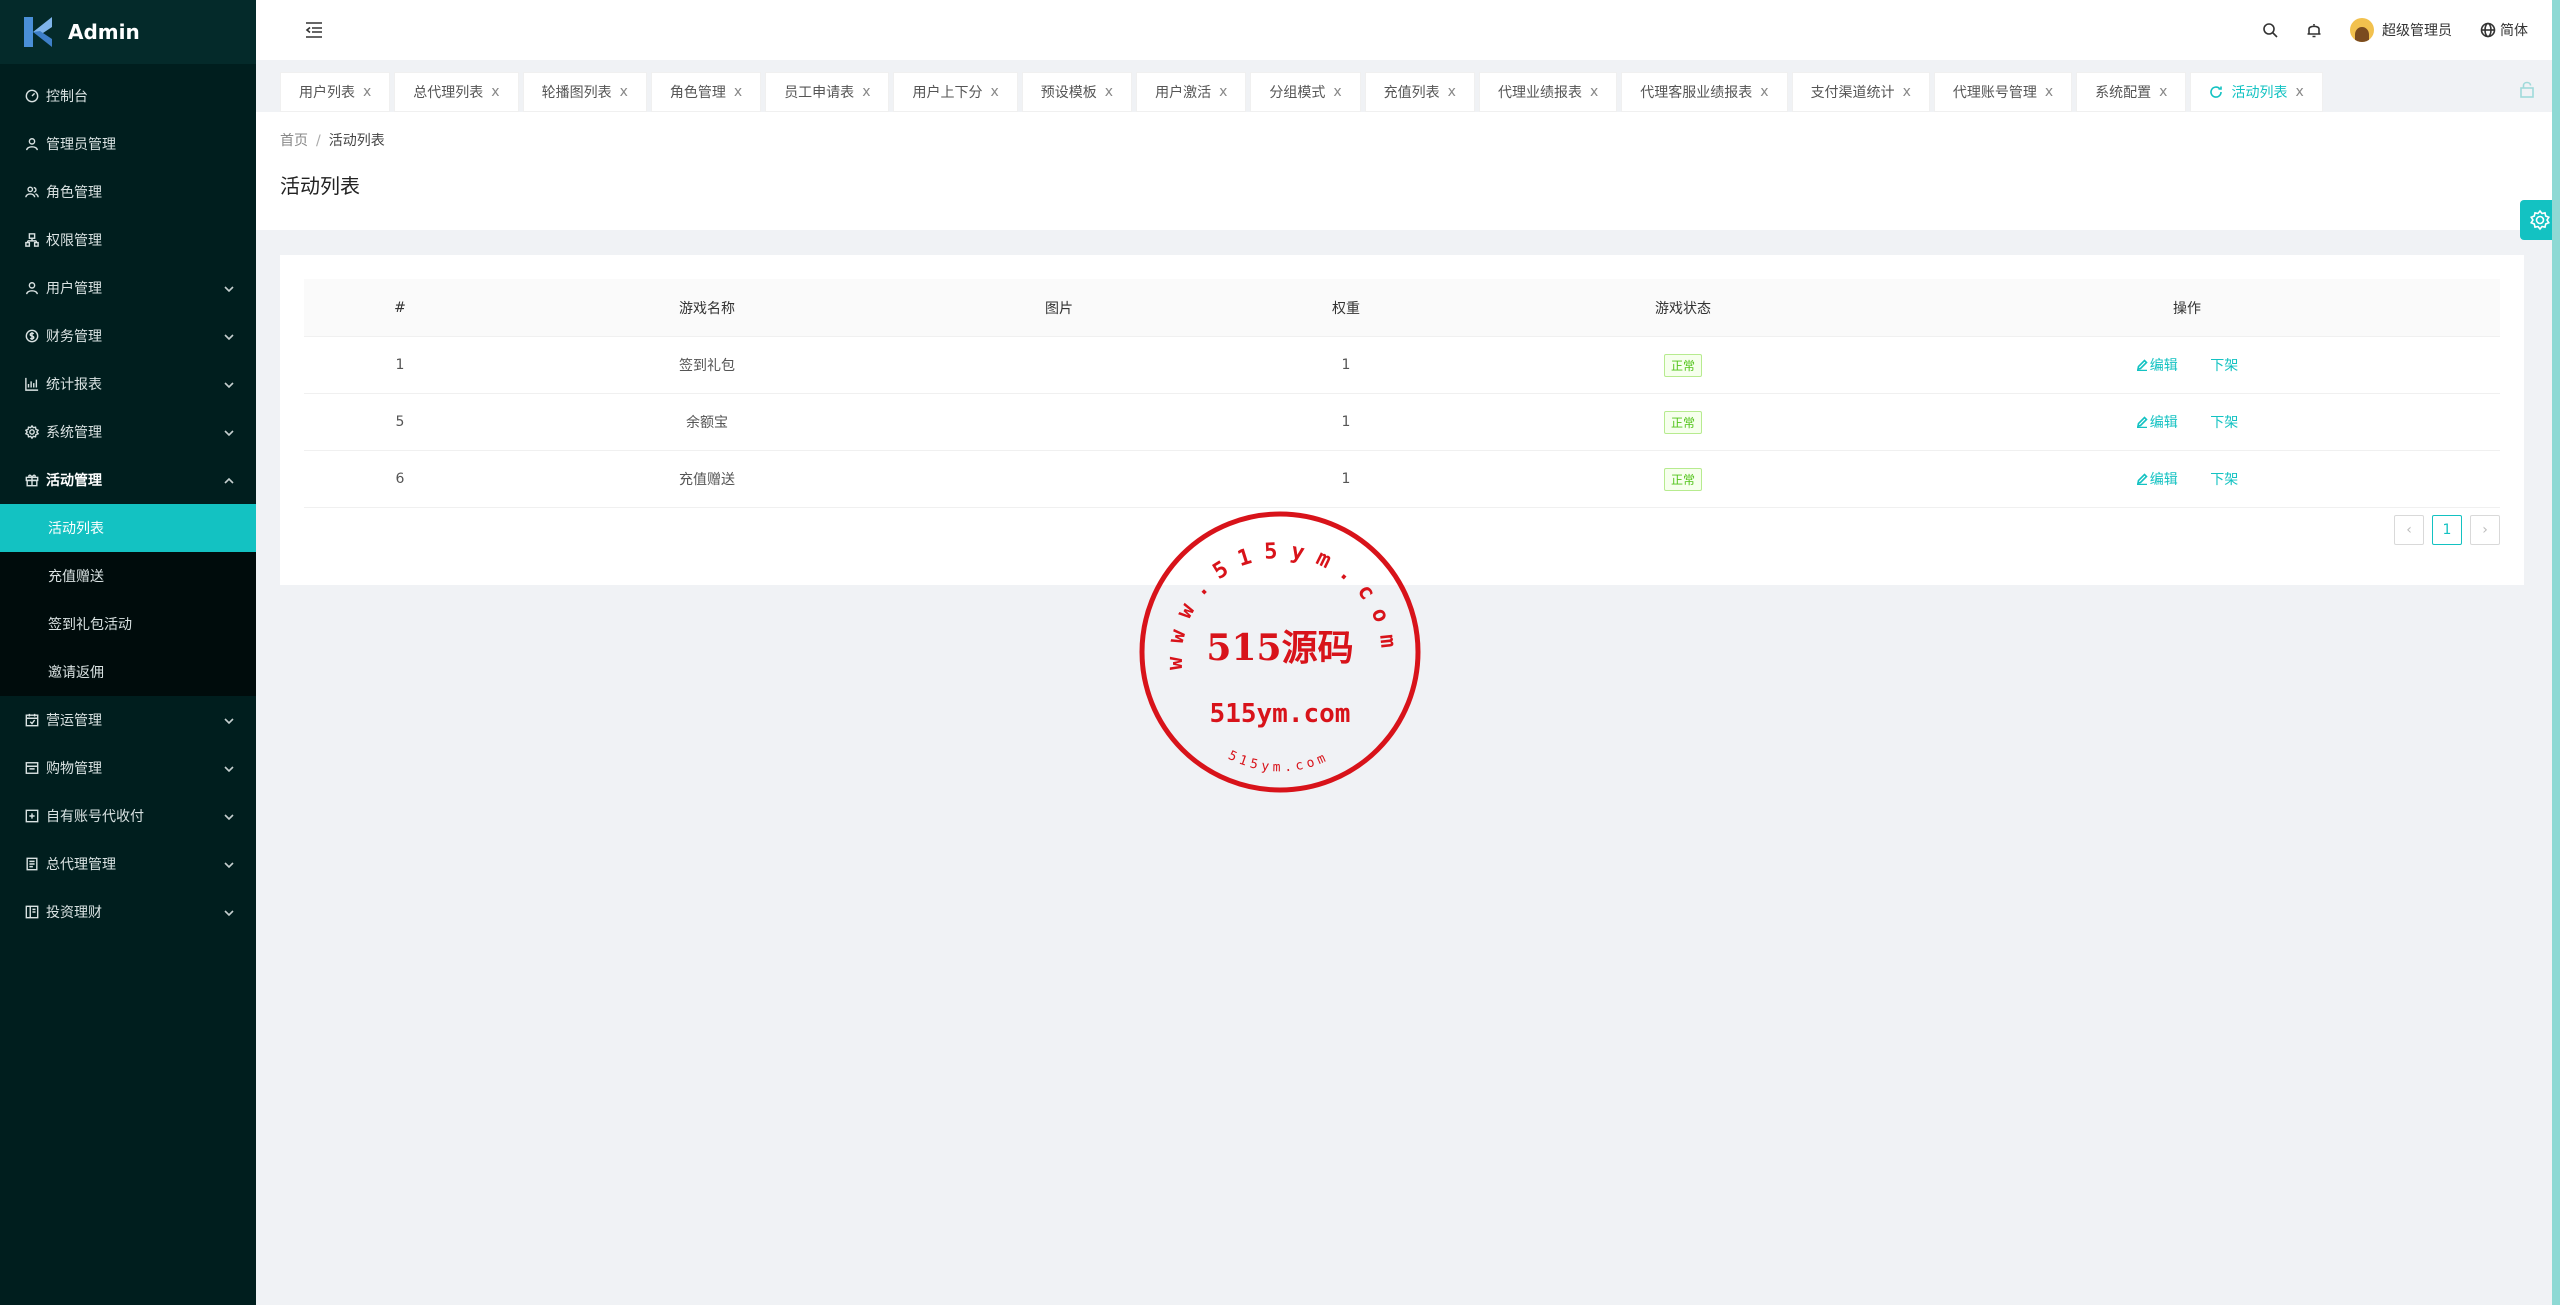  Describe the element at coordinates (2187, 479) in the screenshot. I see `cell-actions: 编辑 下架` at that location.